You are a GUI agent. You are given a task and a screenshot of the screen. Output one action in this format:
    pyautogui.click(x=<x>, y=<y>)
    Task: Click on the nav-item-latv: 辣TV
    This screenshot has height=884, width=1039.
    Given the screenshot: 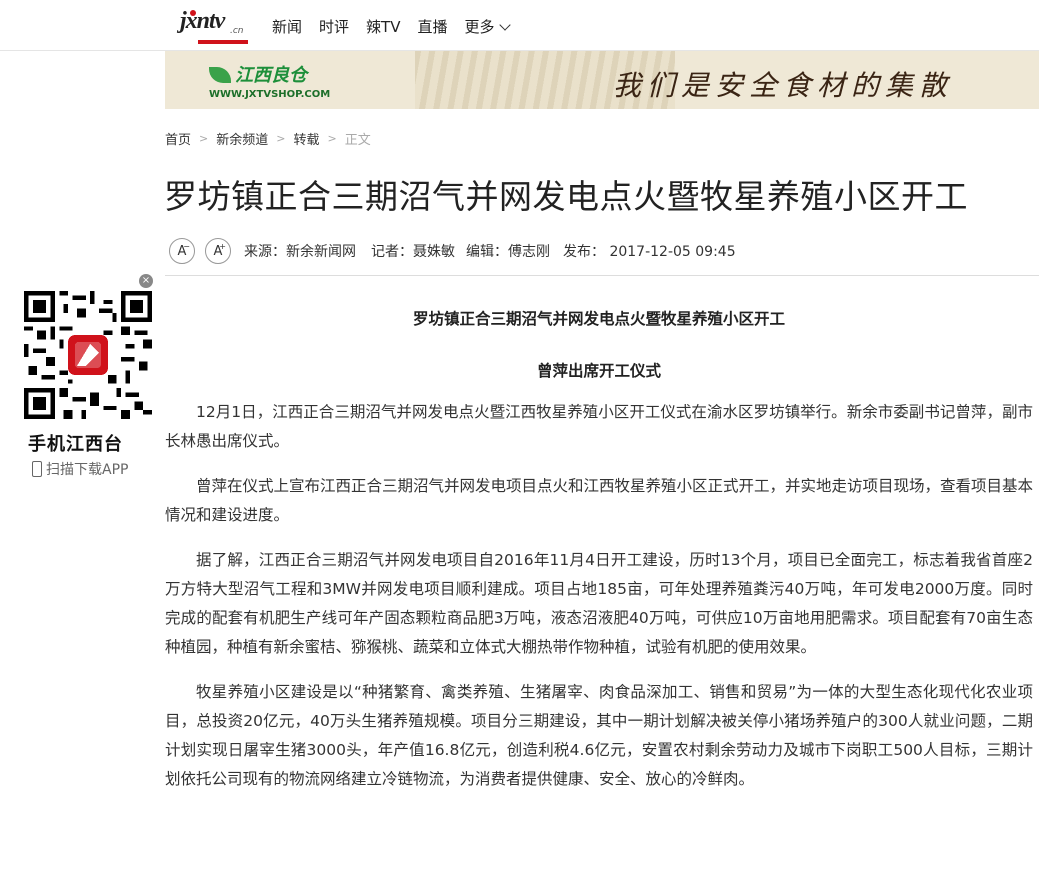 What is the action you would take?
    pyautogui.click(x=383, y=26)
    